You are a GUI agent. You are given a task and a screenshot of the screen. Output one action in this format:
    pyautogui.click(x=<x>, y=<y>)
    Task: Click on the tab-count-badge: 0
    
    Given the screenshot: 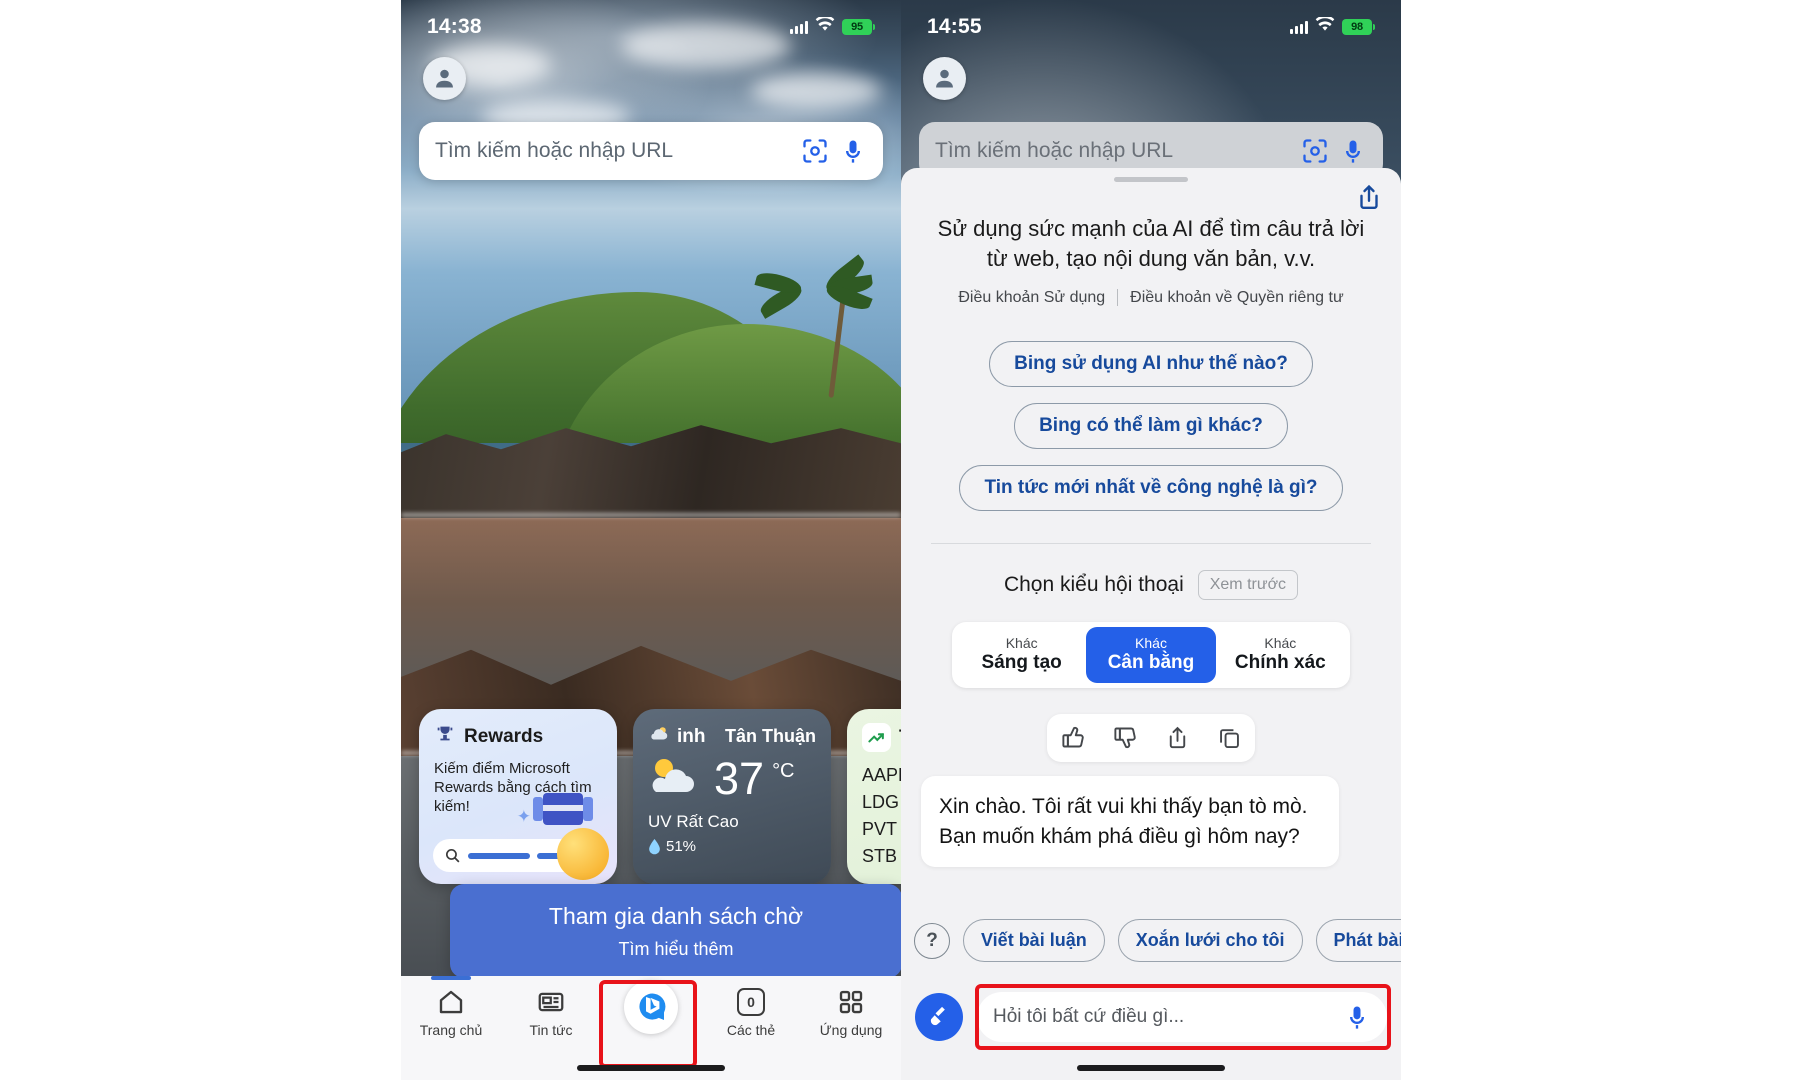 What is the action you would take?
    pyautogui.click(x=751, y=1001)
    